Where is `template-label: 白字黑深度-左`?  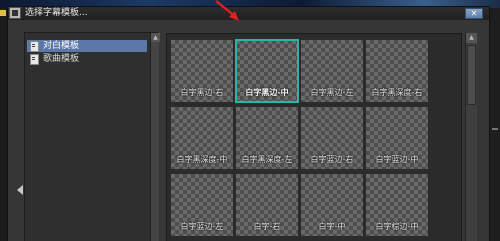 template-label: 白字黑深度-左 is located at coordinates (267, 159).